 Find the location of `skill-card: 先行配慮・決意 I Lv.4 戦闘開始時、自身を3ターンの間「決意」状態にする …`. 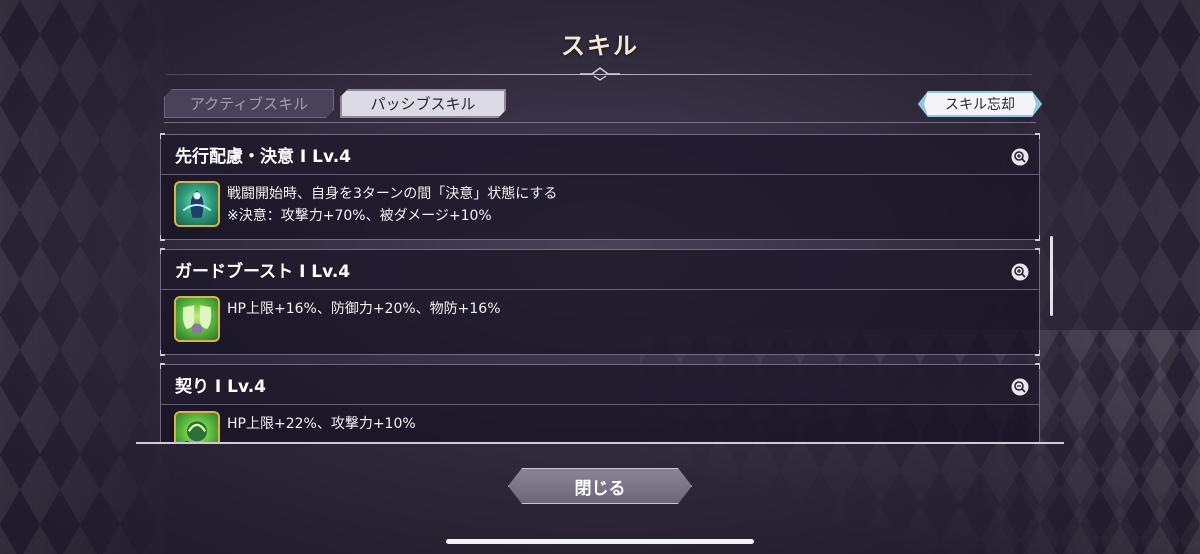

skill-card: 先行配慮・決意 I Lv.4 戦闘開始時、自身を3ターンの間「決意」状態にする … is located at coordinates (600, 187).